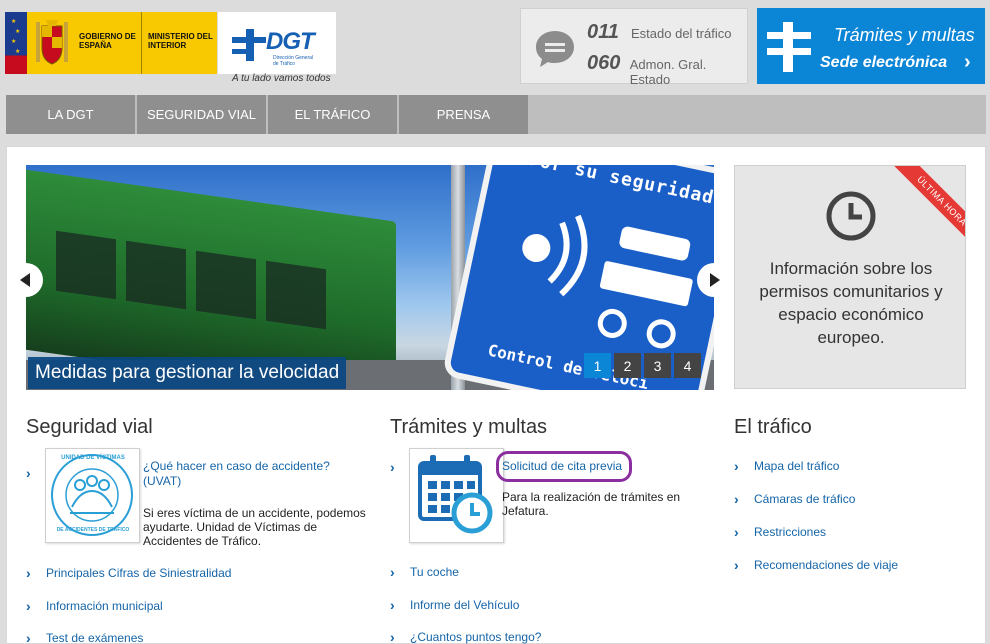 This screenshot has height=644, width=990. Describe the element at coordinates (796, 466) in the screenshot. I see `link-mapa-trafico: Mapa del tráfico` at that location.